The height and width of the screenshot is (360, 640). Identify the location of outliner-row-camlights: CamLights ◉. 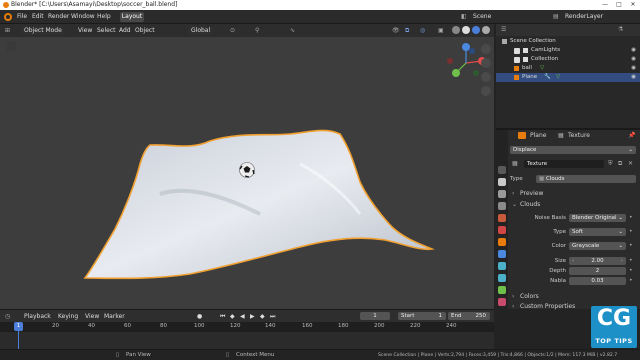
(568, 50).